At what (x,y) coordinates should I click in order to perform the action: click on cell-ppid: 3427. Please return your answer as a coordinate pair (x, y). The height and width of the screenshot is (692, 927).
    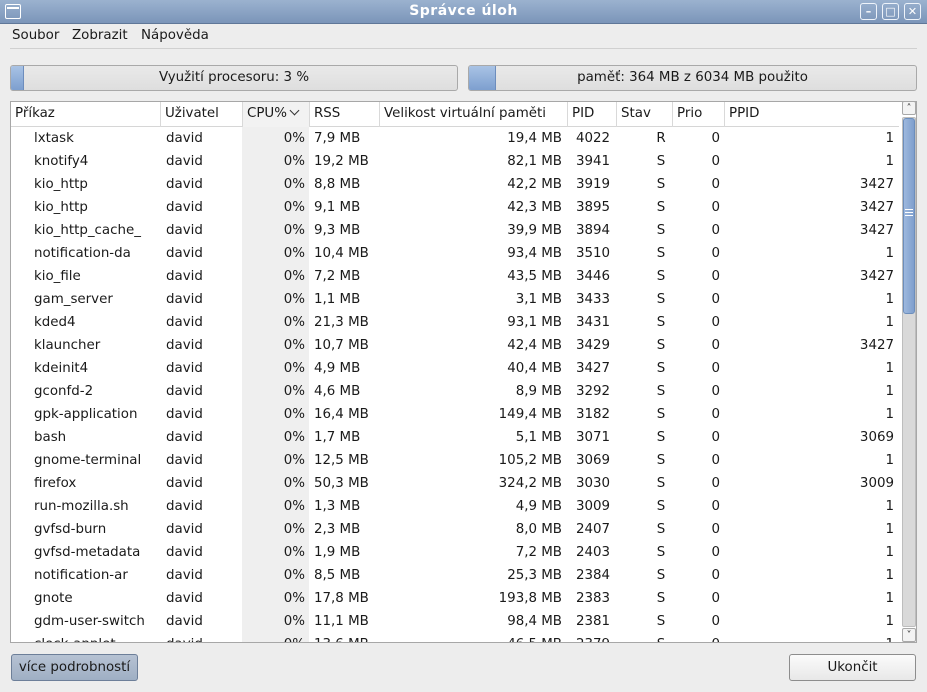
    Looking at the image, I should click on (876, 230).